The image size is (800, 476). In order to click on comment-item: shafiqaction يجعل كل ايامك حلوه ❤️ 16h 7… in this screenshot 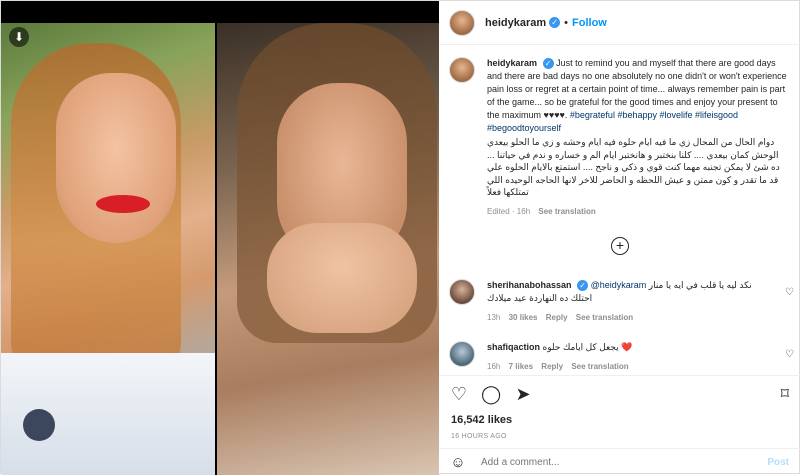, I will do `click(621, 357)`.